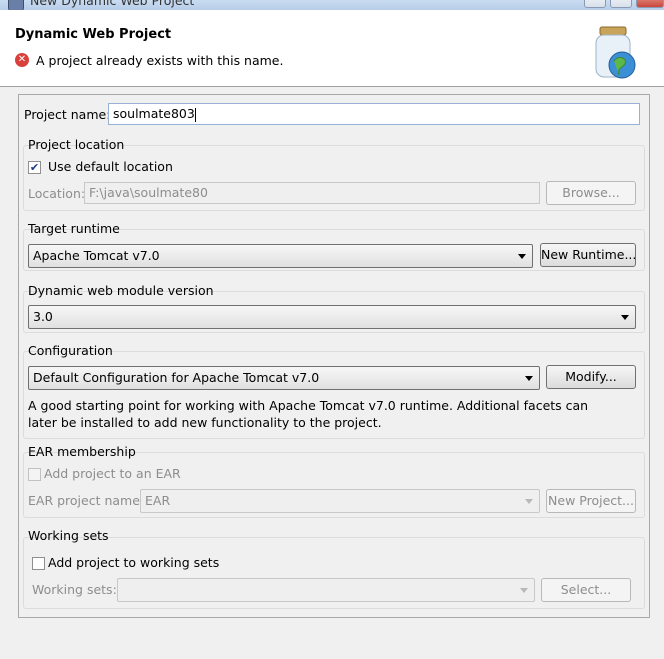 This screenshot has width=664, height=659. Describe the element at coordinates (74, 228) in the screenshot. I see `target-runtime-title: Target runtime` at that location.